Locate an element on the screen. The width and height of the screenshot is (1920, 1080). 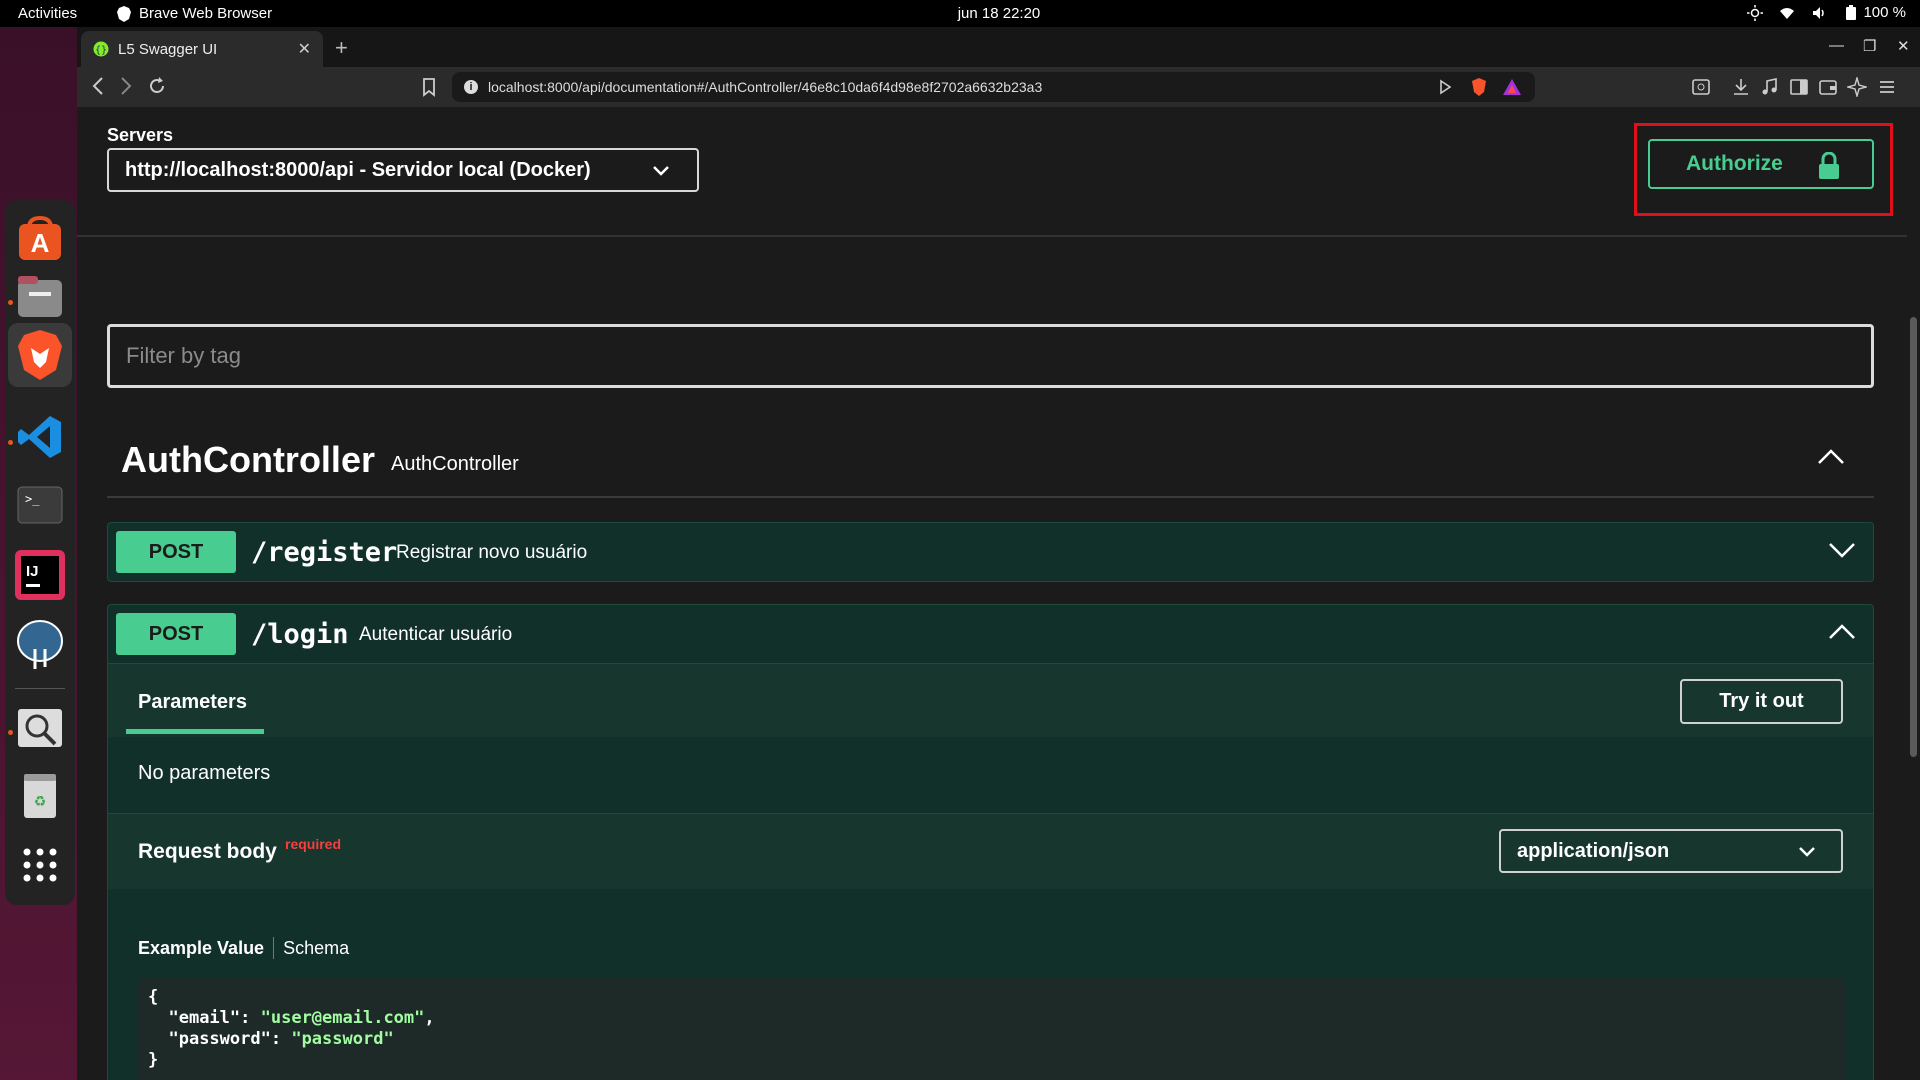
page-scrollbar is located at coordinates (1913, 593).